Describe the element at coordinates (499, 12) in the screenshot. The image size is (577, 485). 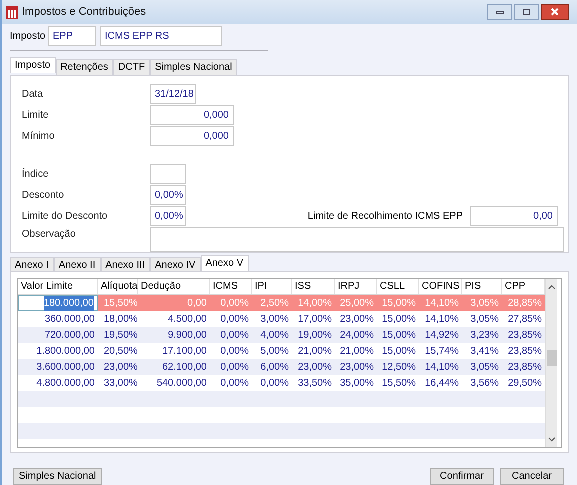
I see `minimize-button` at that location.